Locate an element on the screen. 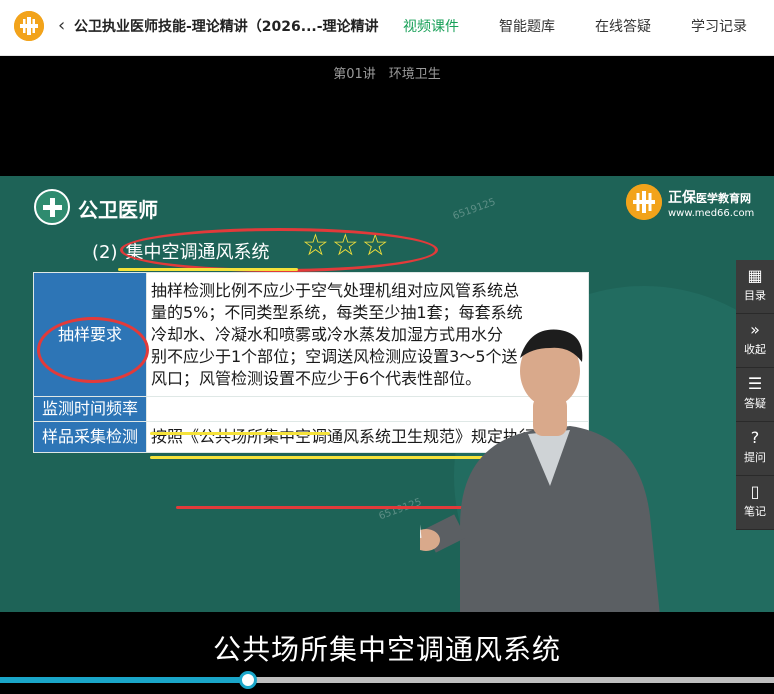  medical-cross-icon is located at coordinates (52, 207).